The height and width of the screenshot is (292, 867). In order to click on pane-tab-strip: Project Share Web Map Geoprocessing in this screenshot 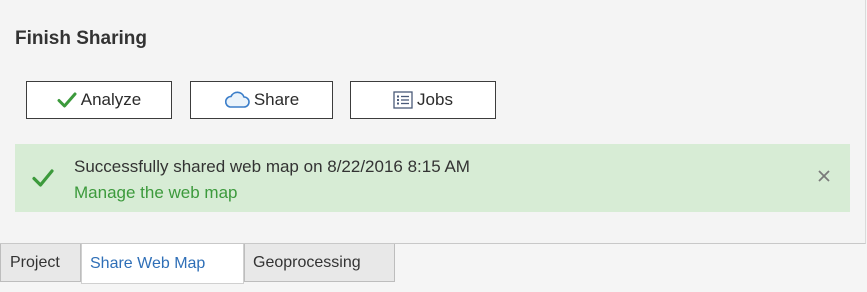, I will do `click(197, 264)`.